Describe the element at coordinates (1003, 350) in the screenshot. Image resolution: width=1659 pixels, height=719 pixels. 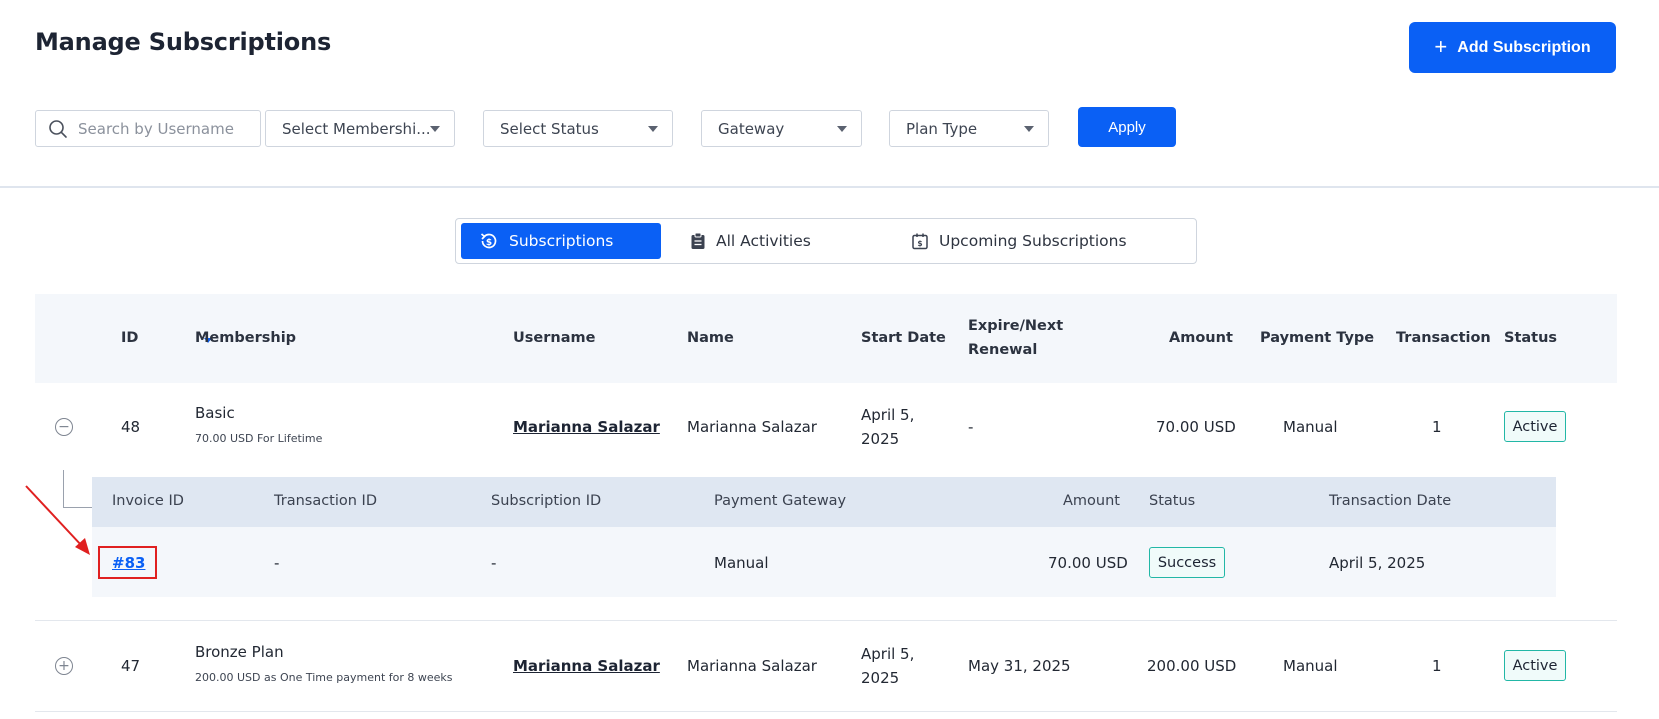
I see `column-renewal: Renewal` at that location.